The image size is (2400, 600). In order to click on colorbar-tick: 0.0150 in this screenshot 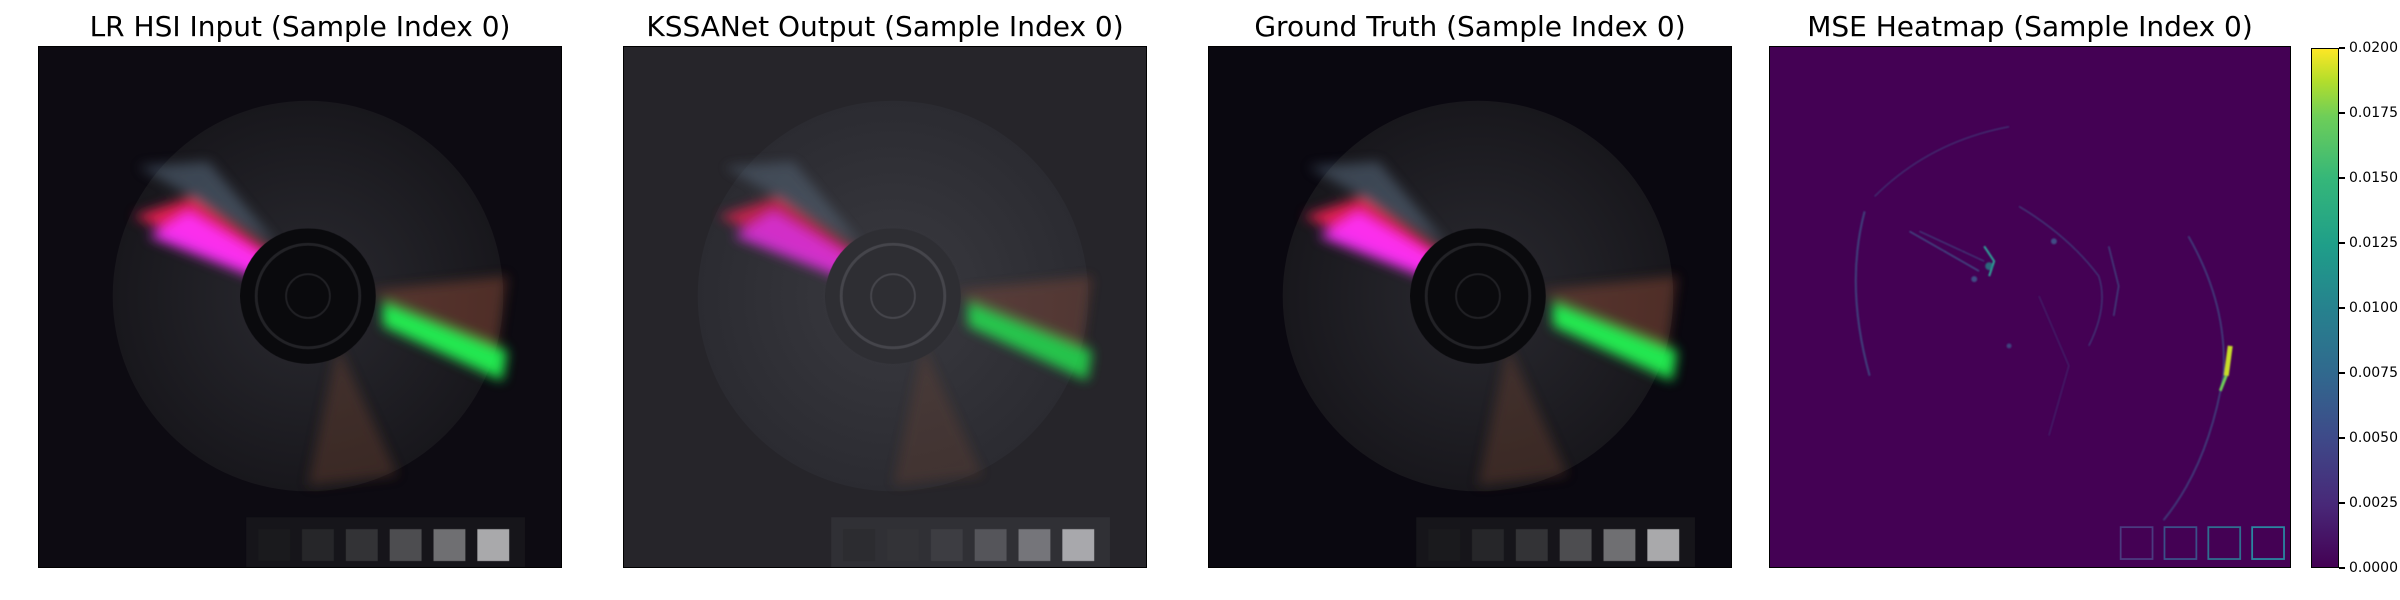, I will do `click(2368, 178)`.